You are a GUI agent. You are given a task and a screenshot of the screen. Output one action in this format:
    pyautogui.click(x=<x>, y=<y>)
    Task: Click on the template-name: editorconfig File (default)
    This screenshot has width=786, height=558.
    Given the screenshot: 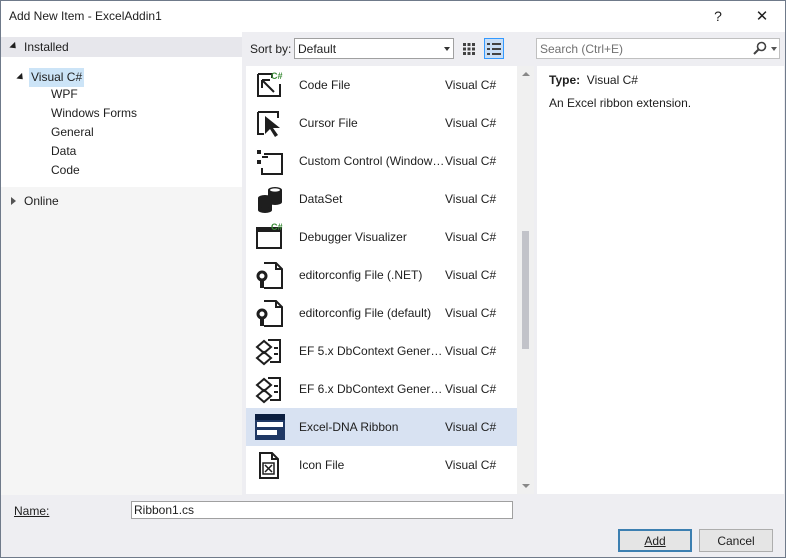 What is the action you would take?
    pyautogui.click(x=365, y=313)
    